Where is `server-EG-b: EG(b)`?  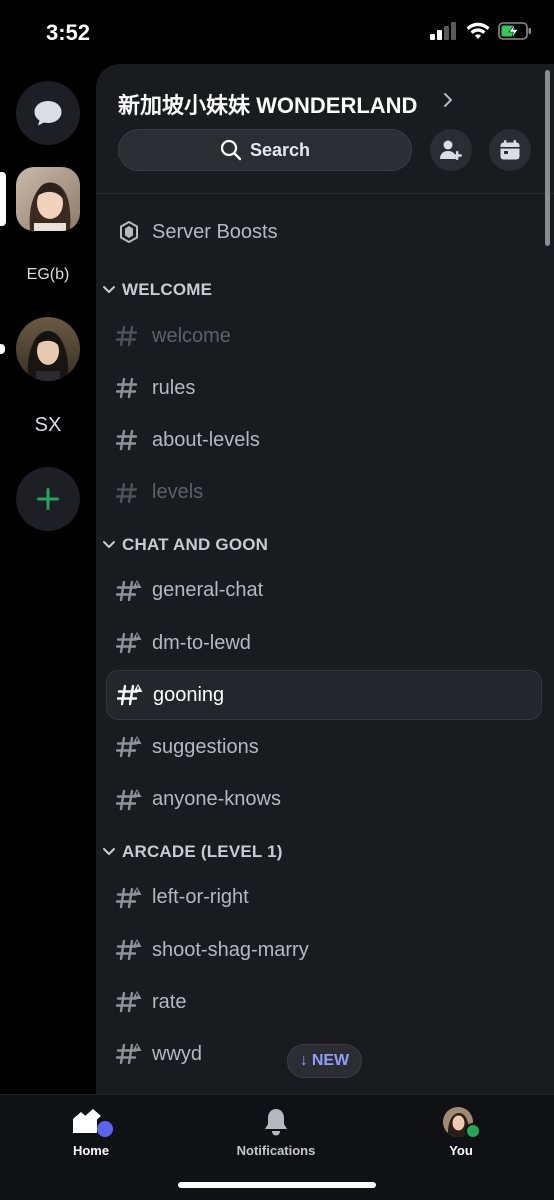 server-EG-b: EG(b) is located at coordinates (48, 275).